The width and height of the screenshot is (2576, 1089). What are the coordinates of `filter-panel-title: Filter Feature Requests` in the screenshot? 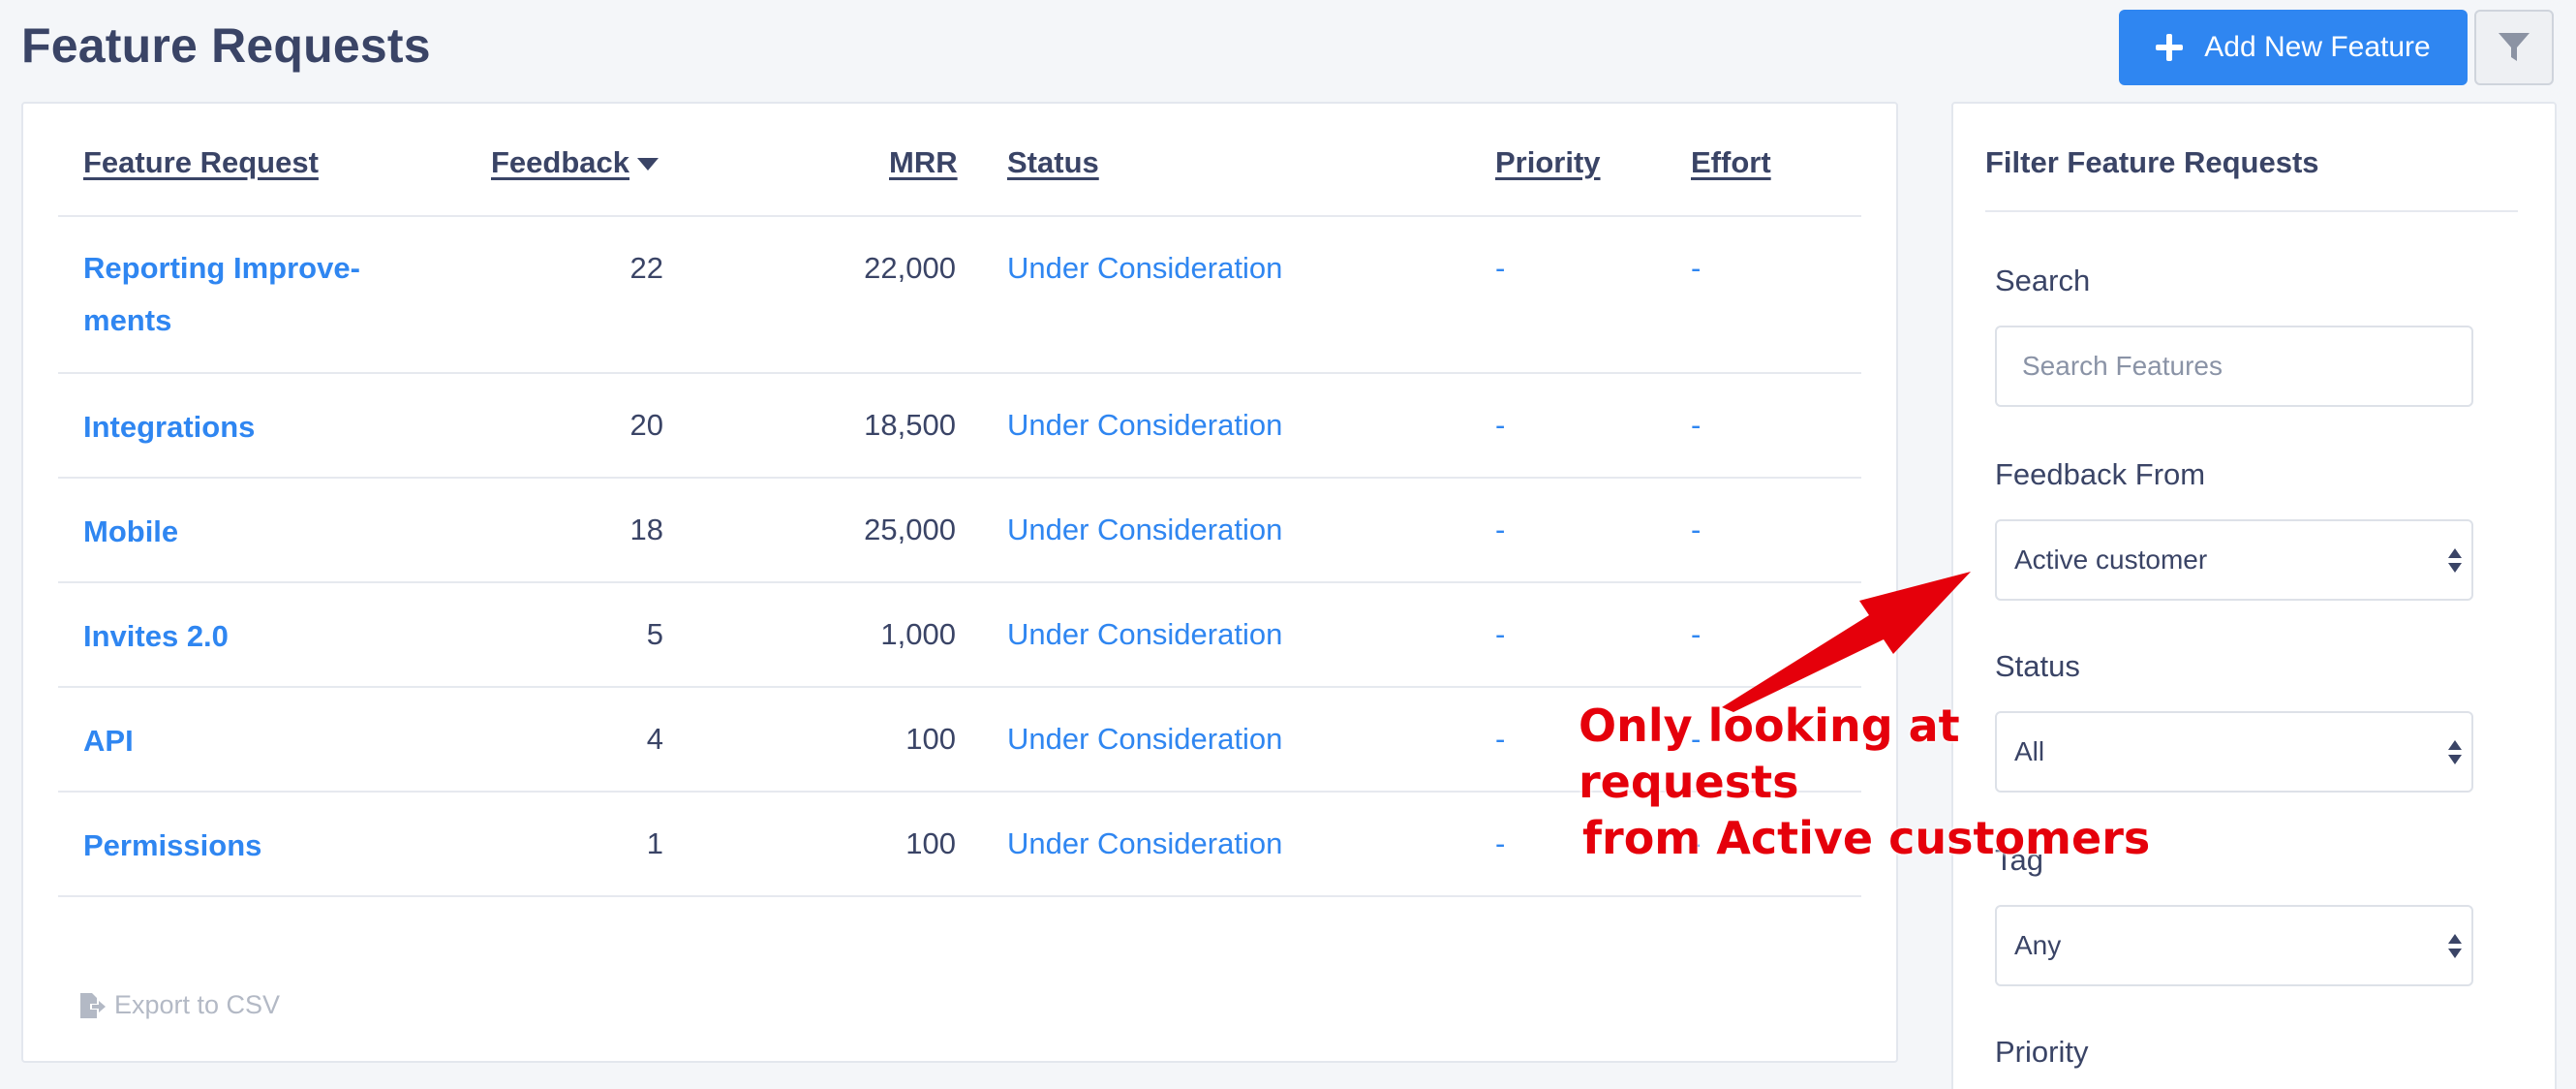 It's located at (2152, 162).